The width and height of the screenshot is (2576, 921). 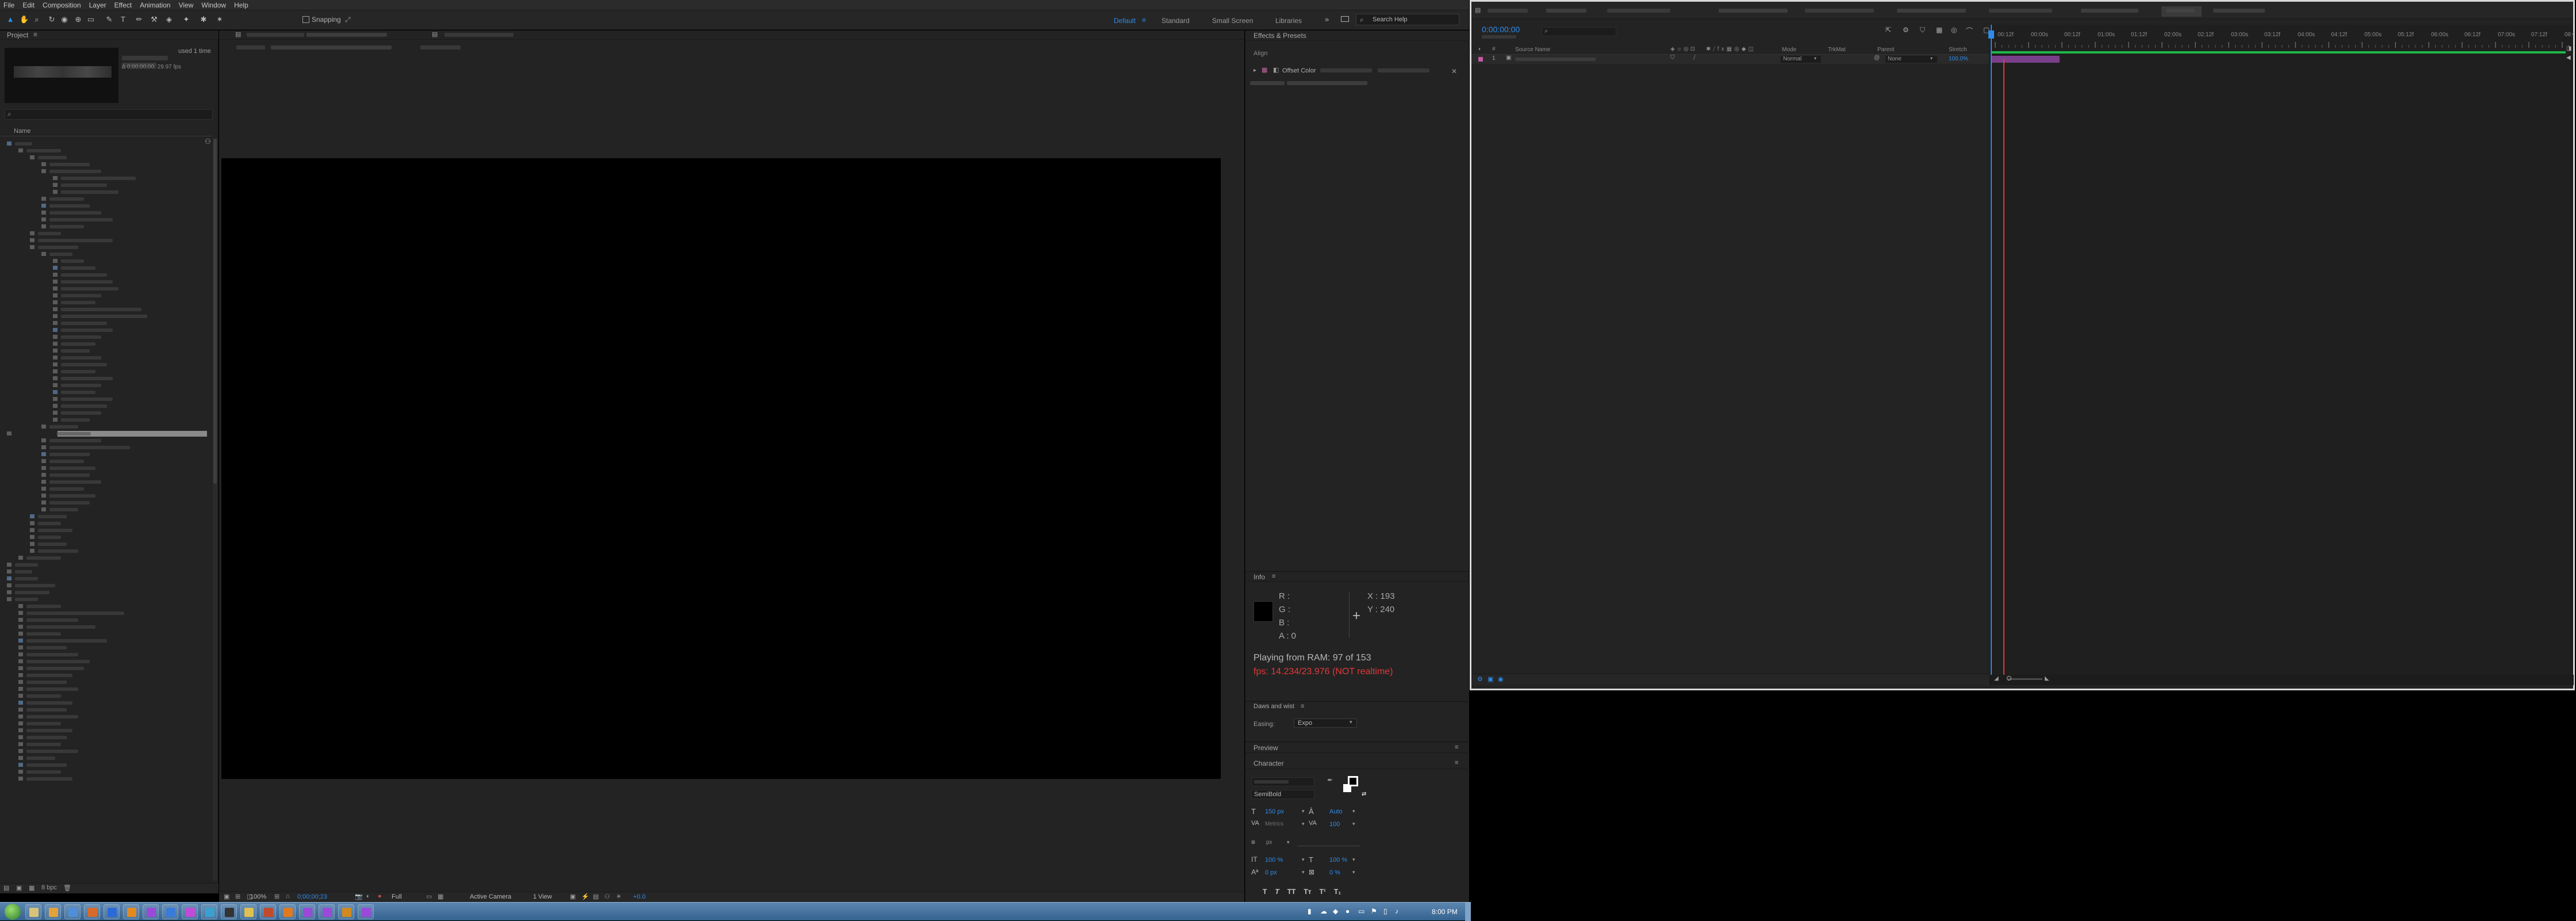 I want to click on preview-title: Preview, so click(x=1266, y=748).